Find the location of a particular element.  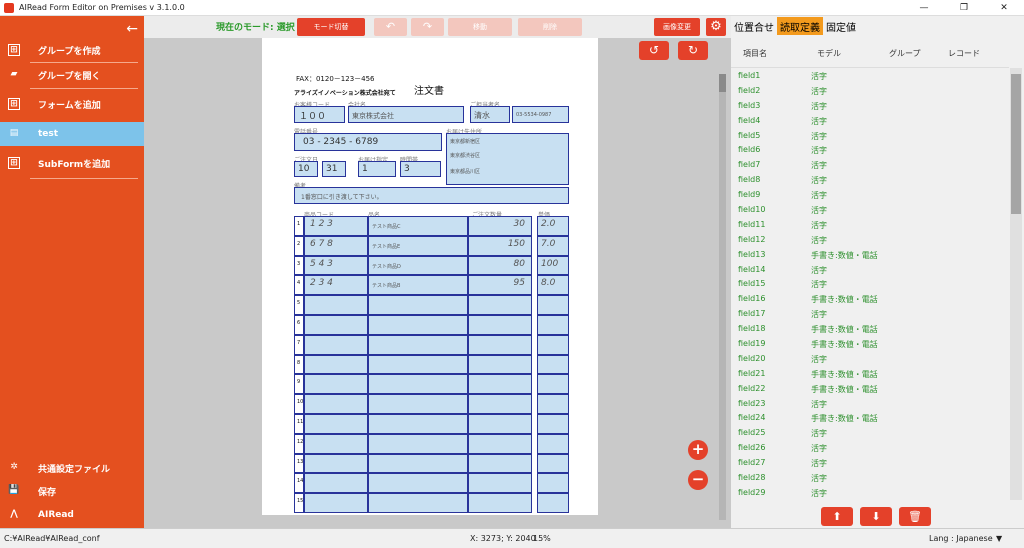

sidebar-item-save: 💾 保存 is located at coordinates (72, 491).